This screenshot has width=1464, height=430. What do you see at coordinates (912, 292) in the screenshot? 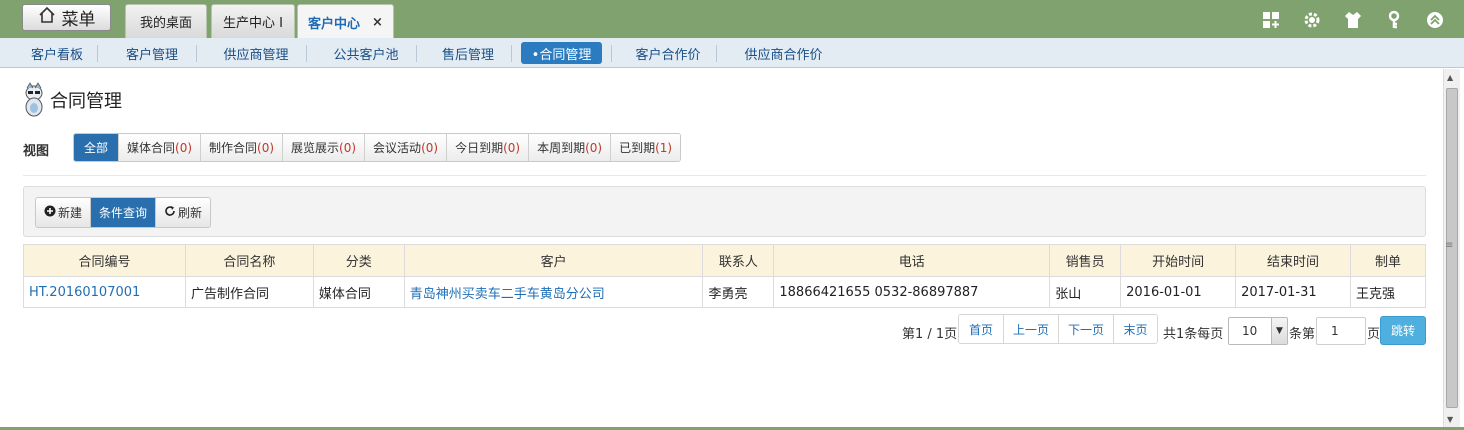
I see `table-cell: 18866421655 0532-86897887` at bounding box center [912, 292].